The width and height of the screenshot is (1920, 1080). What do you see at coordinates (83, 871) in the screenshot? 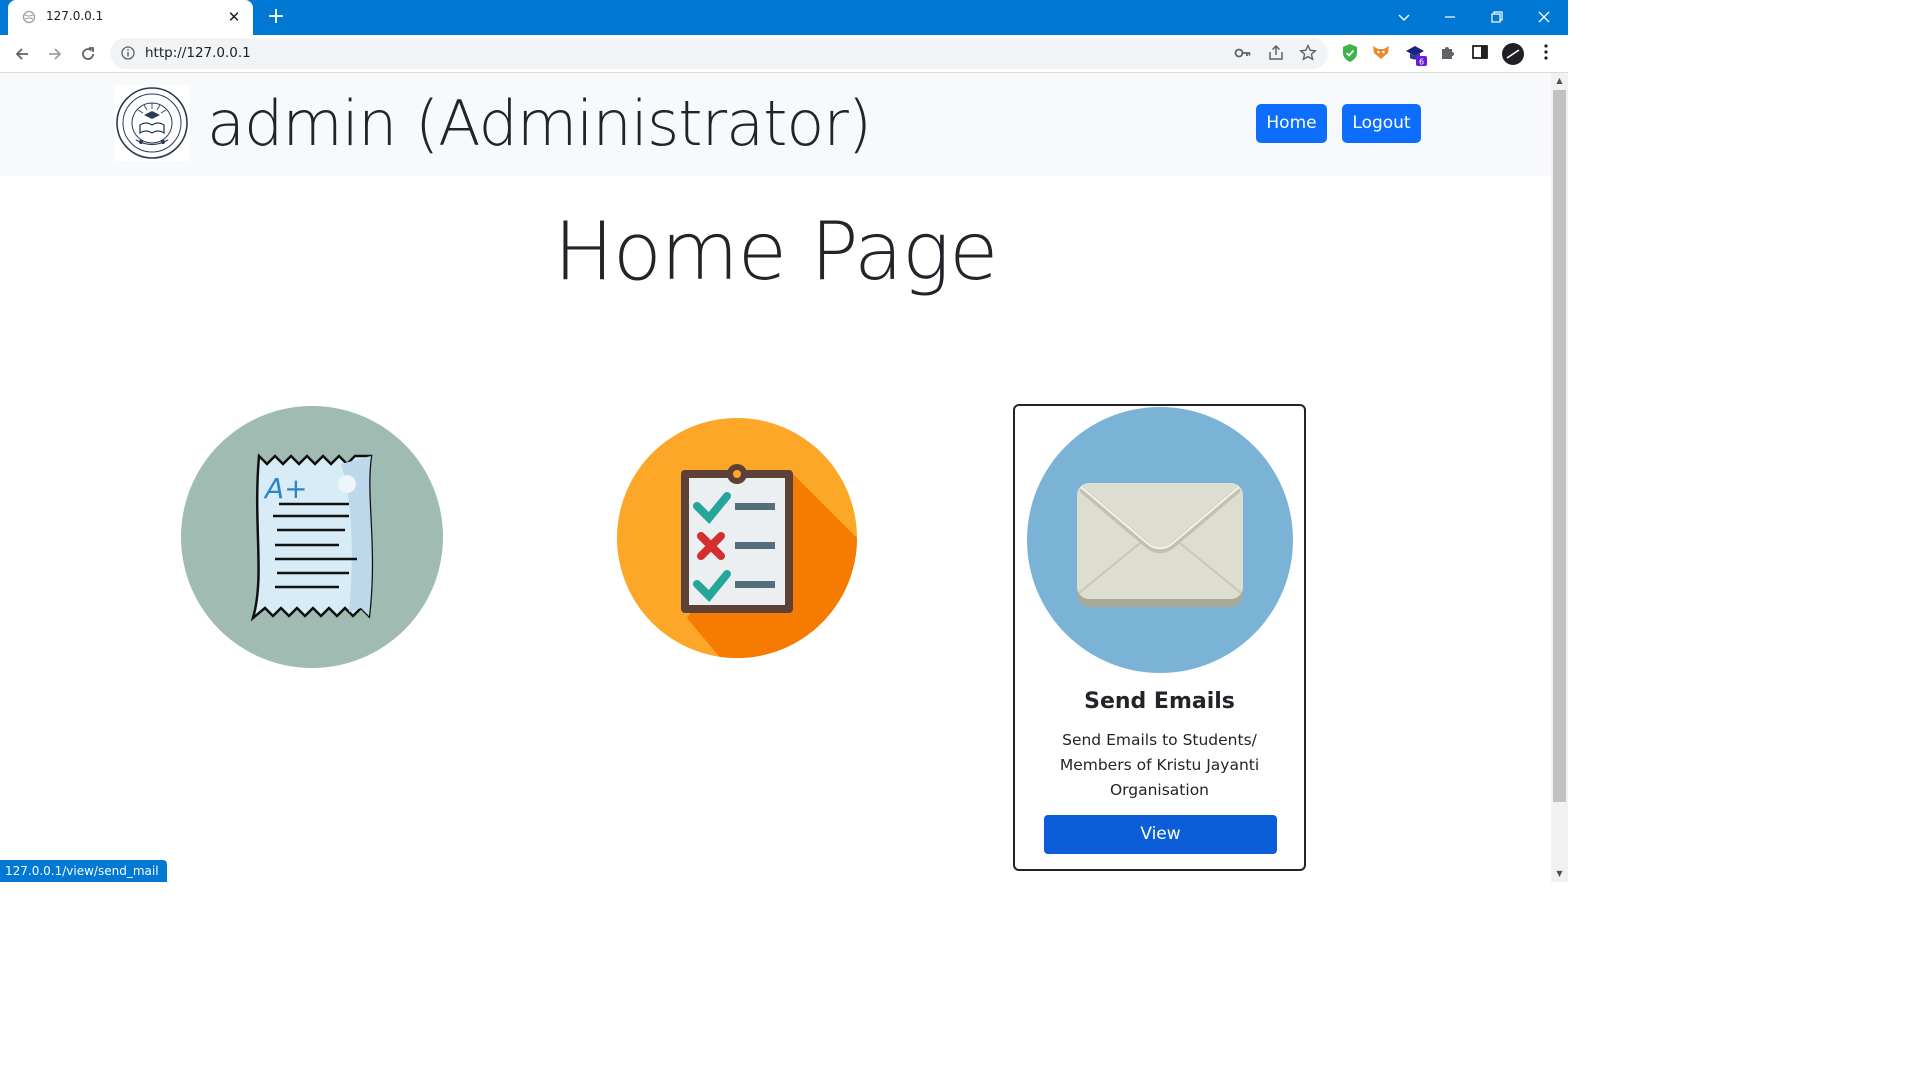
I see `link-status-bar: 127.0.0.1/view/send_mail` at bounding box center [83, 871].